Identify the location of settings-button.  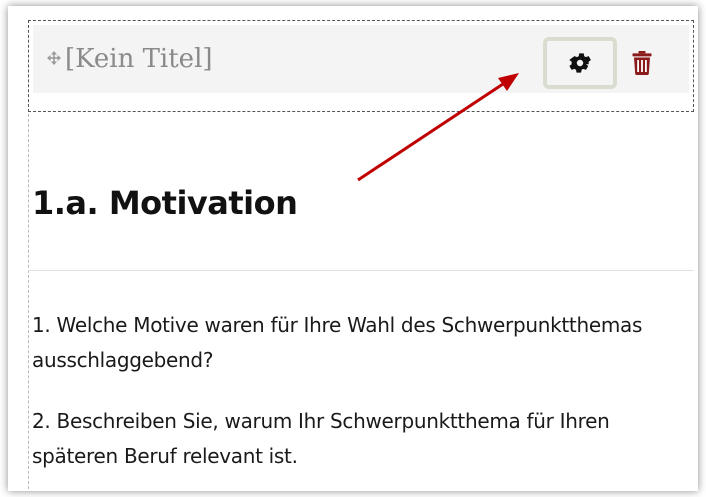
(580, 63).